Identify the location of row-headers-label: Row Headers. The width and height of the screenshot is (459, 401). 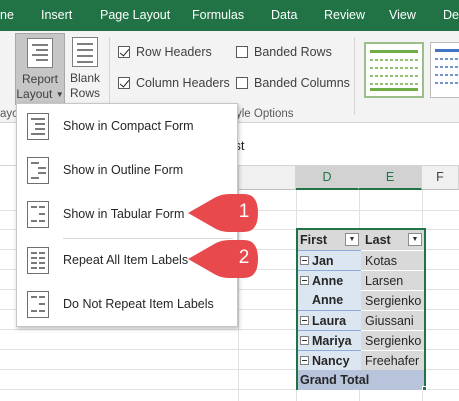
(174, 52).